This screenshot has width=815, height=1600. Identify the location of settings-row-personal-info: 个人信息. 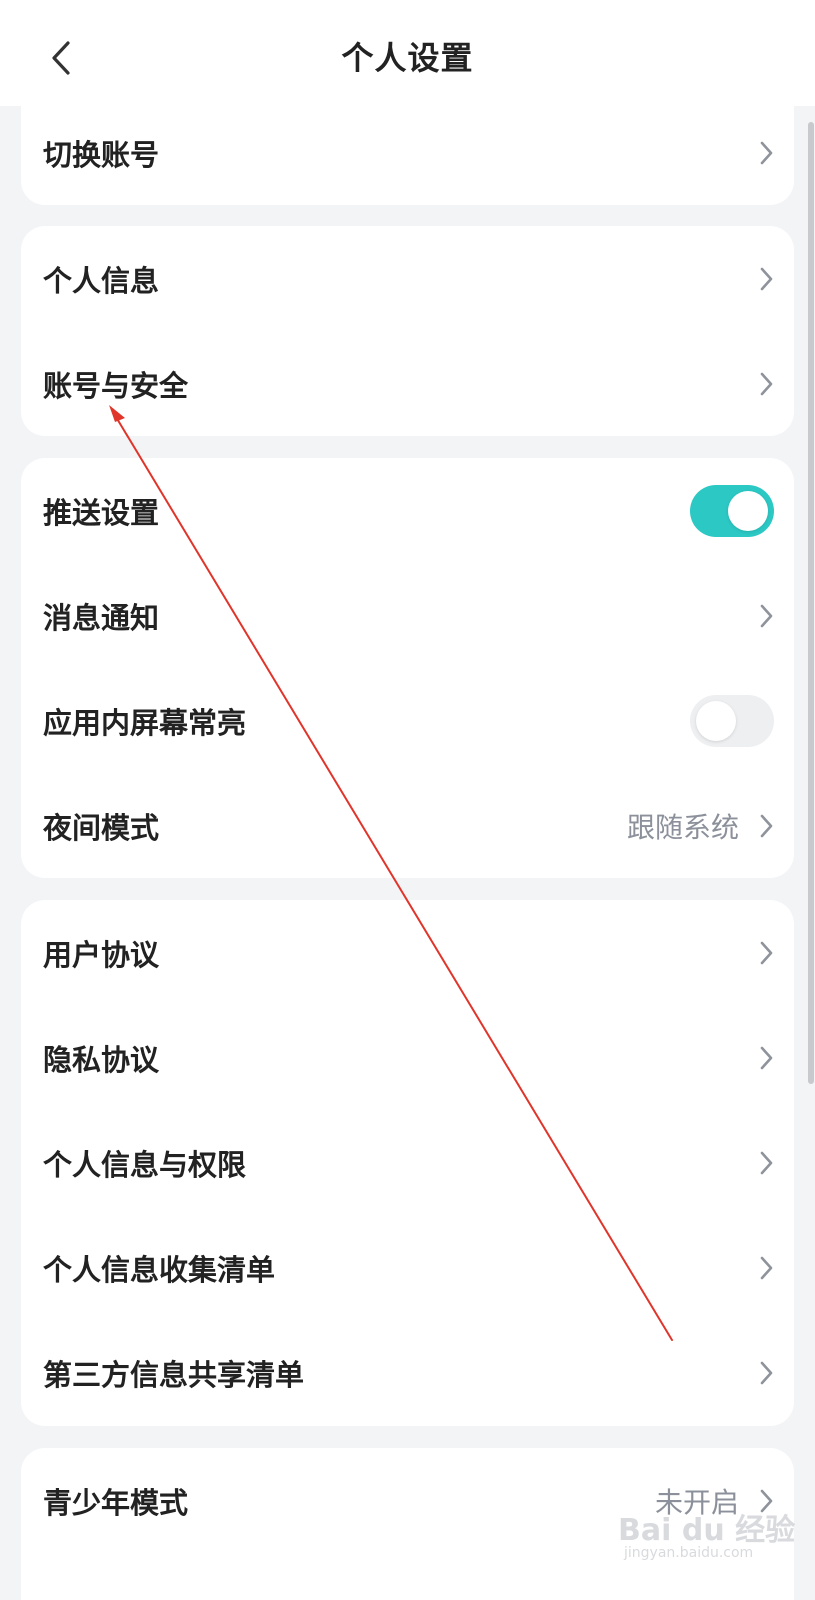
(407, 279).